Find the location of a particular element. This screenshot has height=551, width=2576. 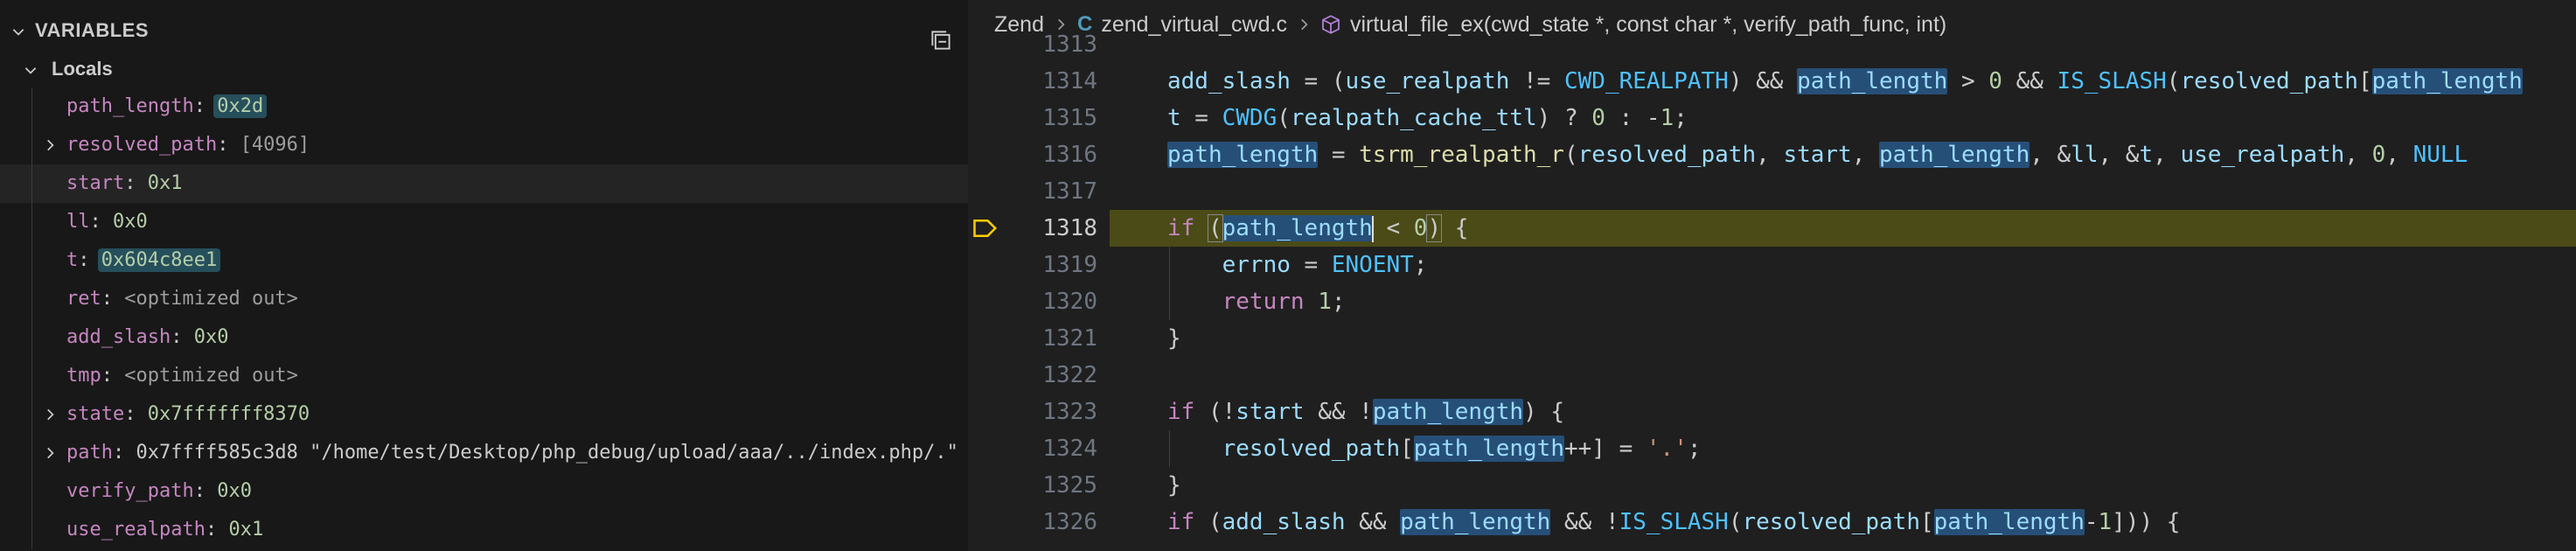

line-number: 1315 is located at coordinates (1069, 118).